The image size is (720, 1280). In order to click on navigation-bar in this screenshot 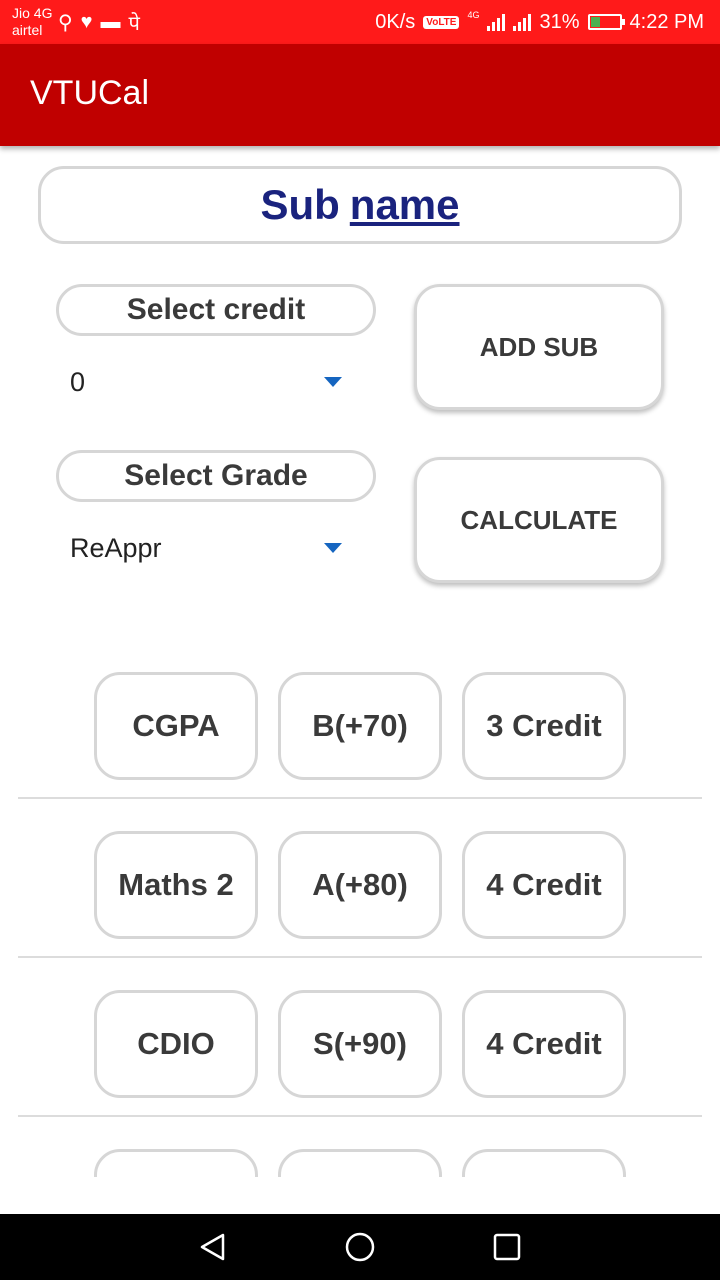, I will do `click(360, 1247)`.